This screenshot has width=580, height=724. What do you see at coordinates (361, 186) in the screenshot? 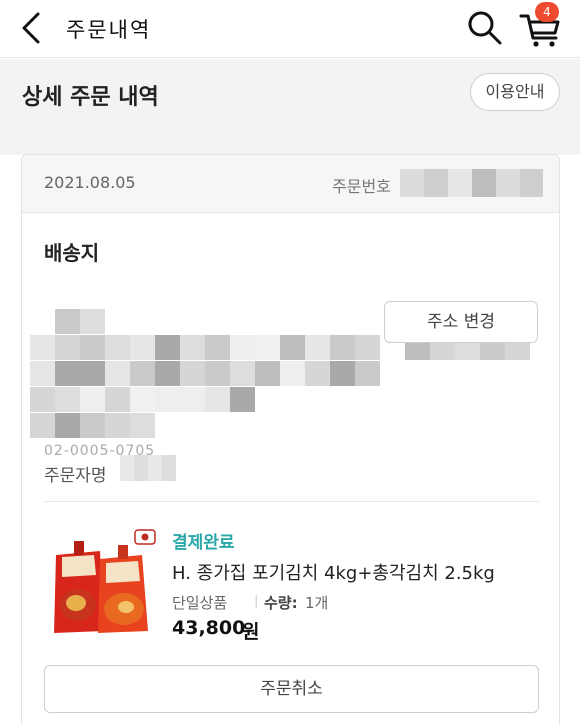
I see `order-number-label: 주문번호` at bounding box center [361, 186].